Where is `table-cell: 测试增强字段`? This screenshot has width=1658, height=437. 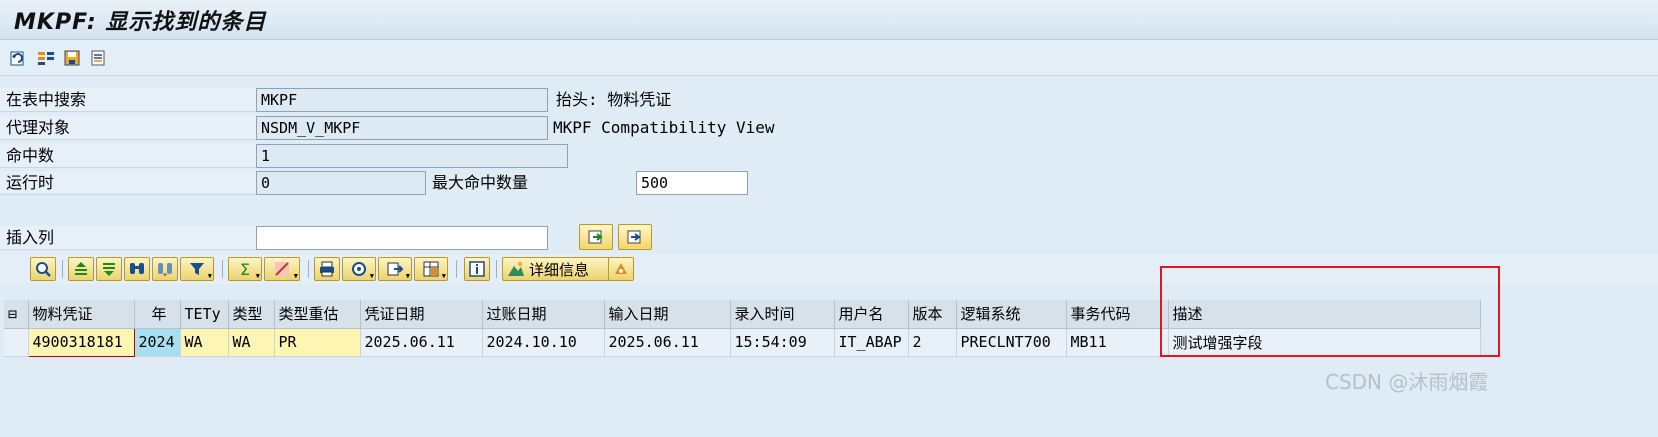 table-cell: 测试增强字段 is located at coordinates (1324, 342).